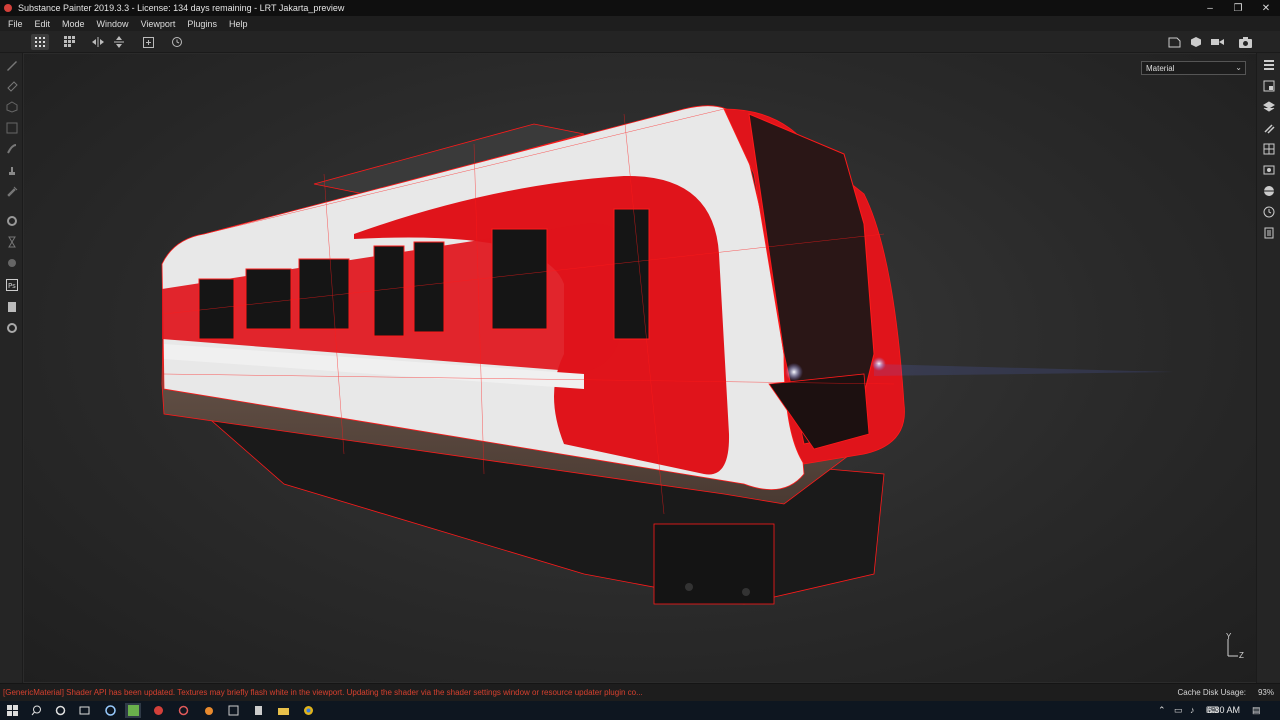 The height and width of the screenshot is (720, 1280). Describe the element at coordinates (11, 241) in the screenshot. I see `hourglass-icon` at that location.